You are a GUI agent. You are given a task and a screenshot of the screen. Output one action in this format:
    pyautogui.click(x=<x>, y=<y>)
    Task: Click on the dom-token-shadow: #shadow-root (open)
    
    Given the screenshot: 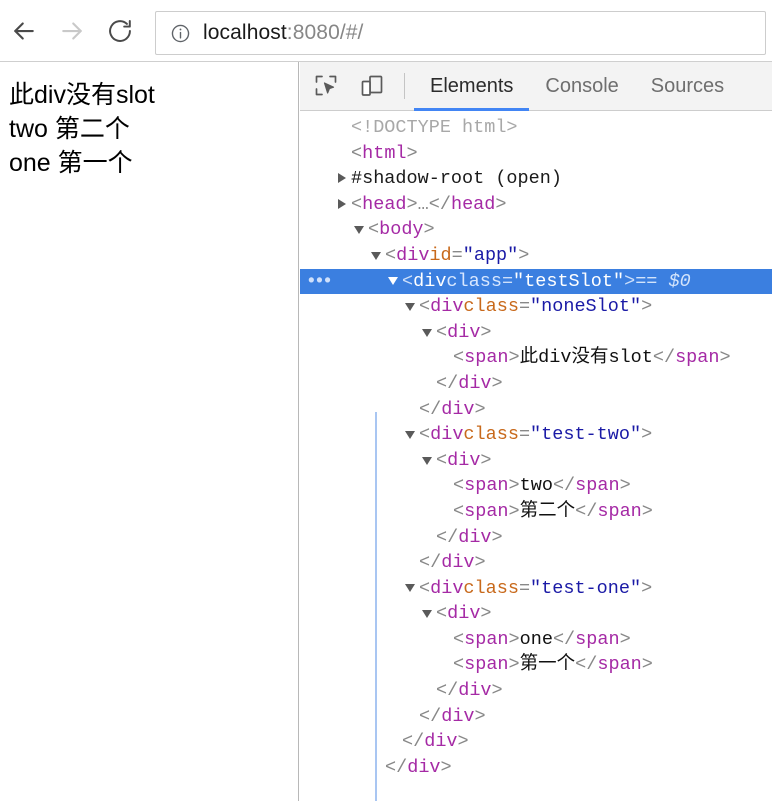 What is the action you would take?
    pyautogui.click(x=456, y=179)
    